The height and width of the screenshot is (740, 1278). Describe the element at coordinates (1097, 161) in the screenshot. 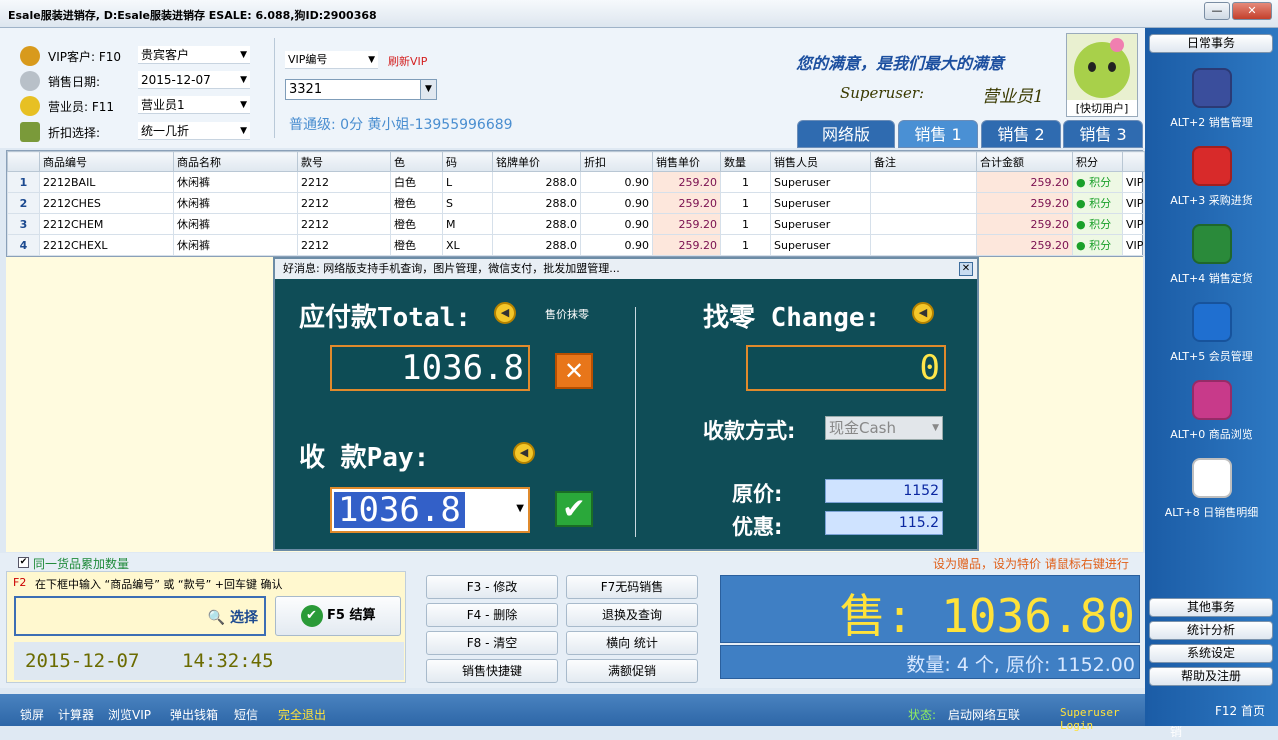

I see `column-header: 积分` at that location.